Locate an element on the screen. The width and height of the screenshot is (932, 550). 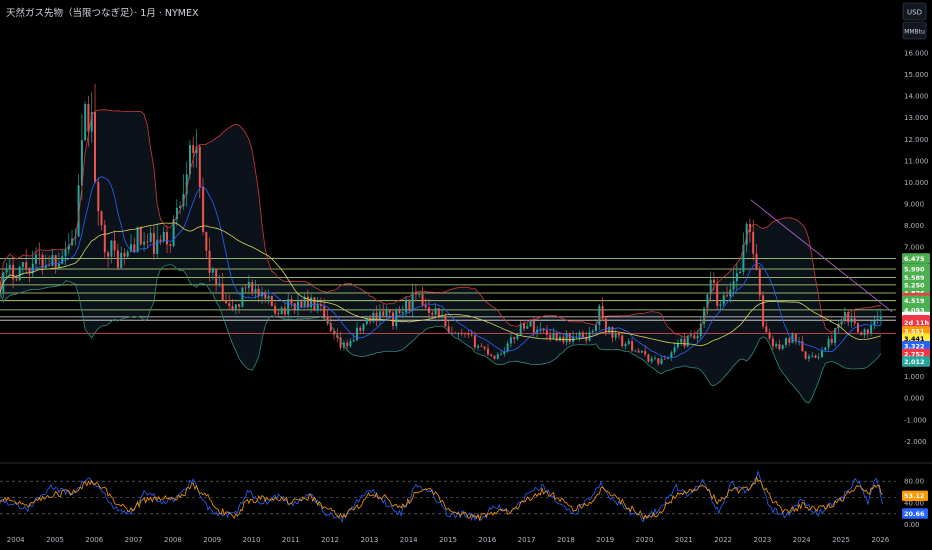
time-tick-label: 2010 is located at coordinates (252, 540).